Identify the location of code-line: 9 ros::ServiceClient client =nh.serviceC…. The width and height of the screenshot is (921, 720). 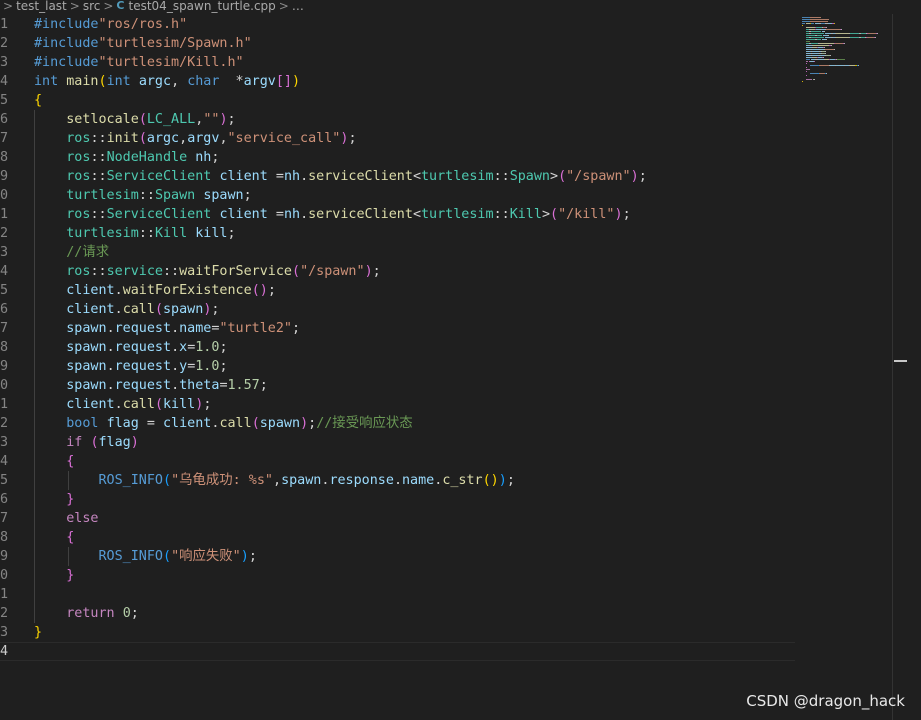
(397, 176).